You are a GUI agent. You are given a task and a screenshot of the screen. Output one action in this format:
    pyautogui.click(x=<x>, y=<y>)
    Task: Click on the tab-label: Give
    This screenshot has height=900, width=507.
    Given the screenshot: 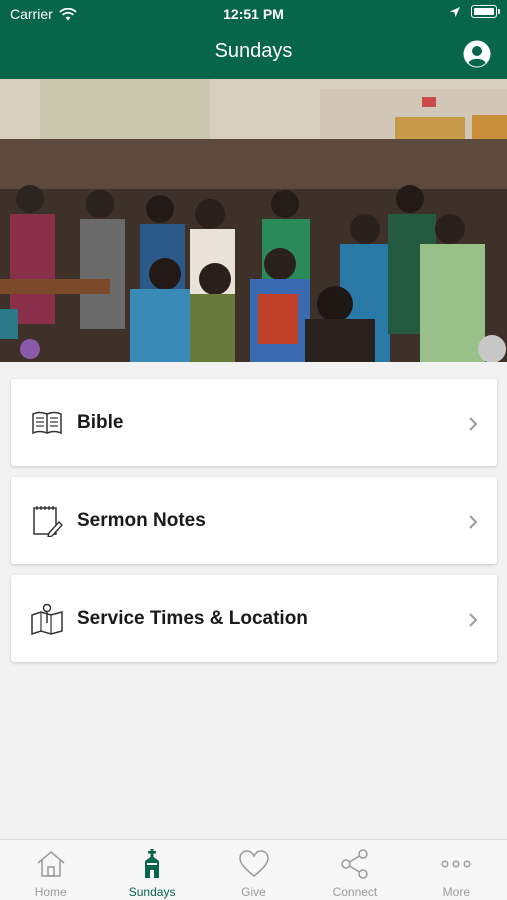 What is the action you would take?
    pyautogui.click(x=253, y=892)
    